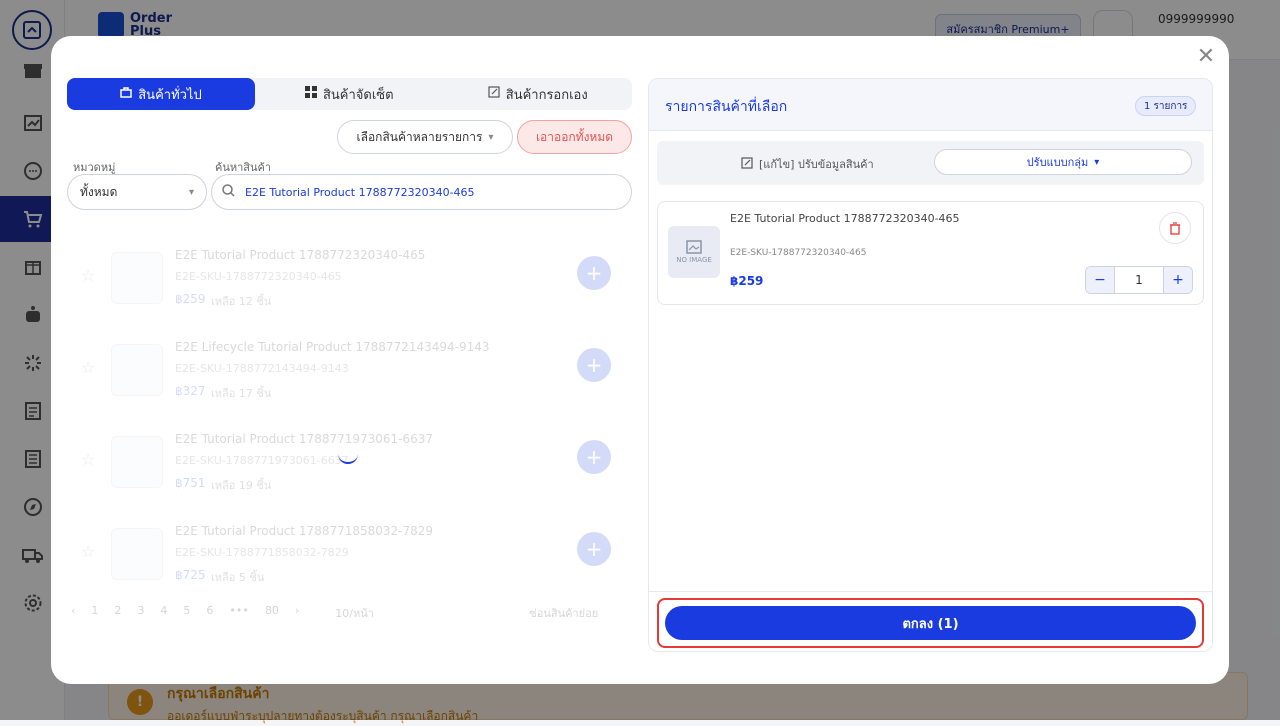 The image size is (1280, 726). What do you see at coordinates (272, 613) in the screenshot?
I see `page-link: 80` at bounding box center [272, 613].